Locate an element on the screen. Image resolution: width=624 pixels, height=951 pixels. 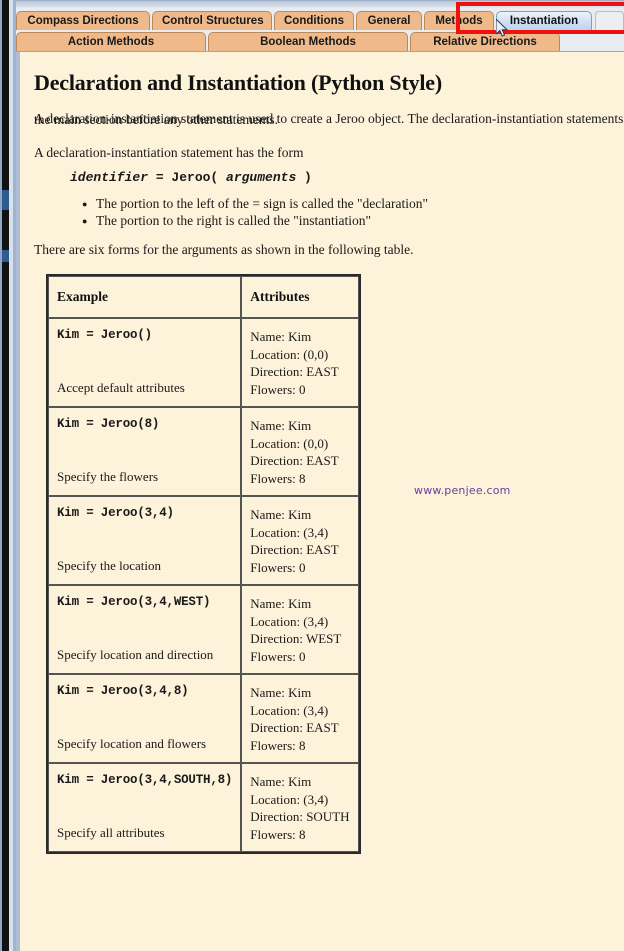
tab-relative-directions: Relative Directions is located at coordinates (485, 41).